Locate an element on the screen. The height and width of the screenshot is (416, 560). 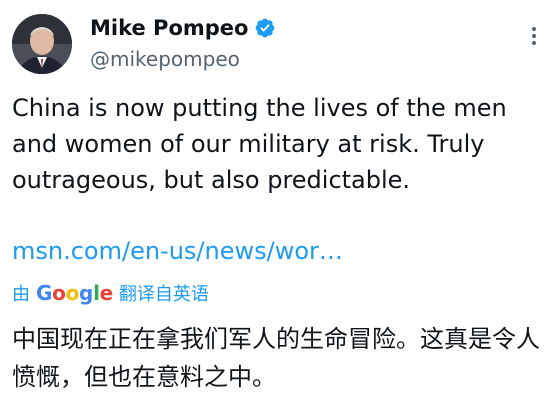
author-handle: @mikepompeo is located at coordinates (165, 59).